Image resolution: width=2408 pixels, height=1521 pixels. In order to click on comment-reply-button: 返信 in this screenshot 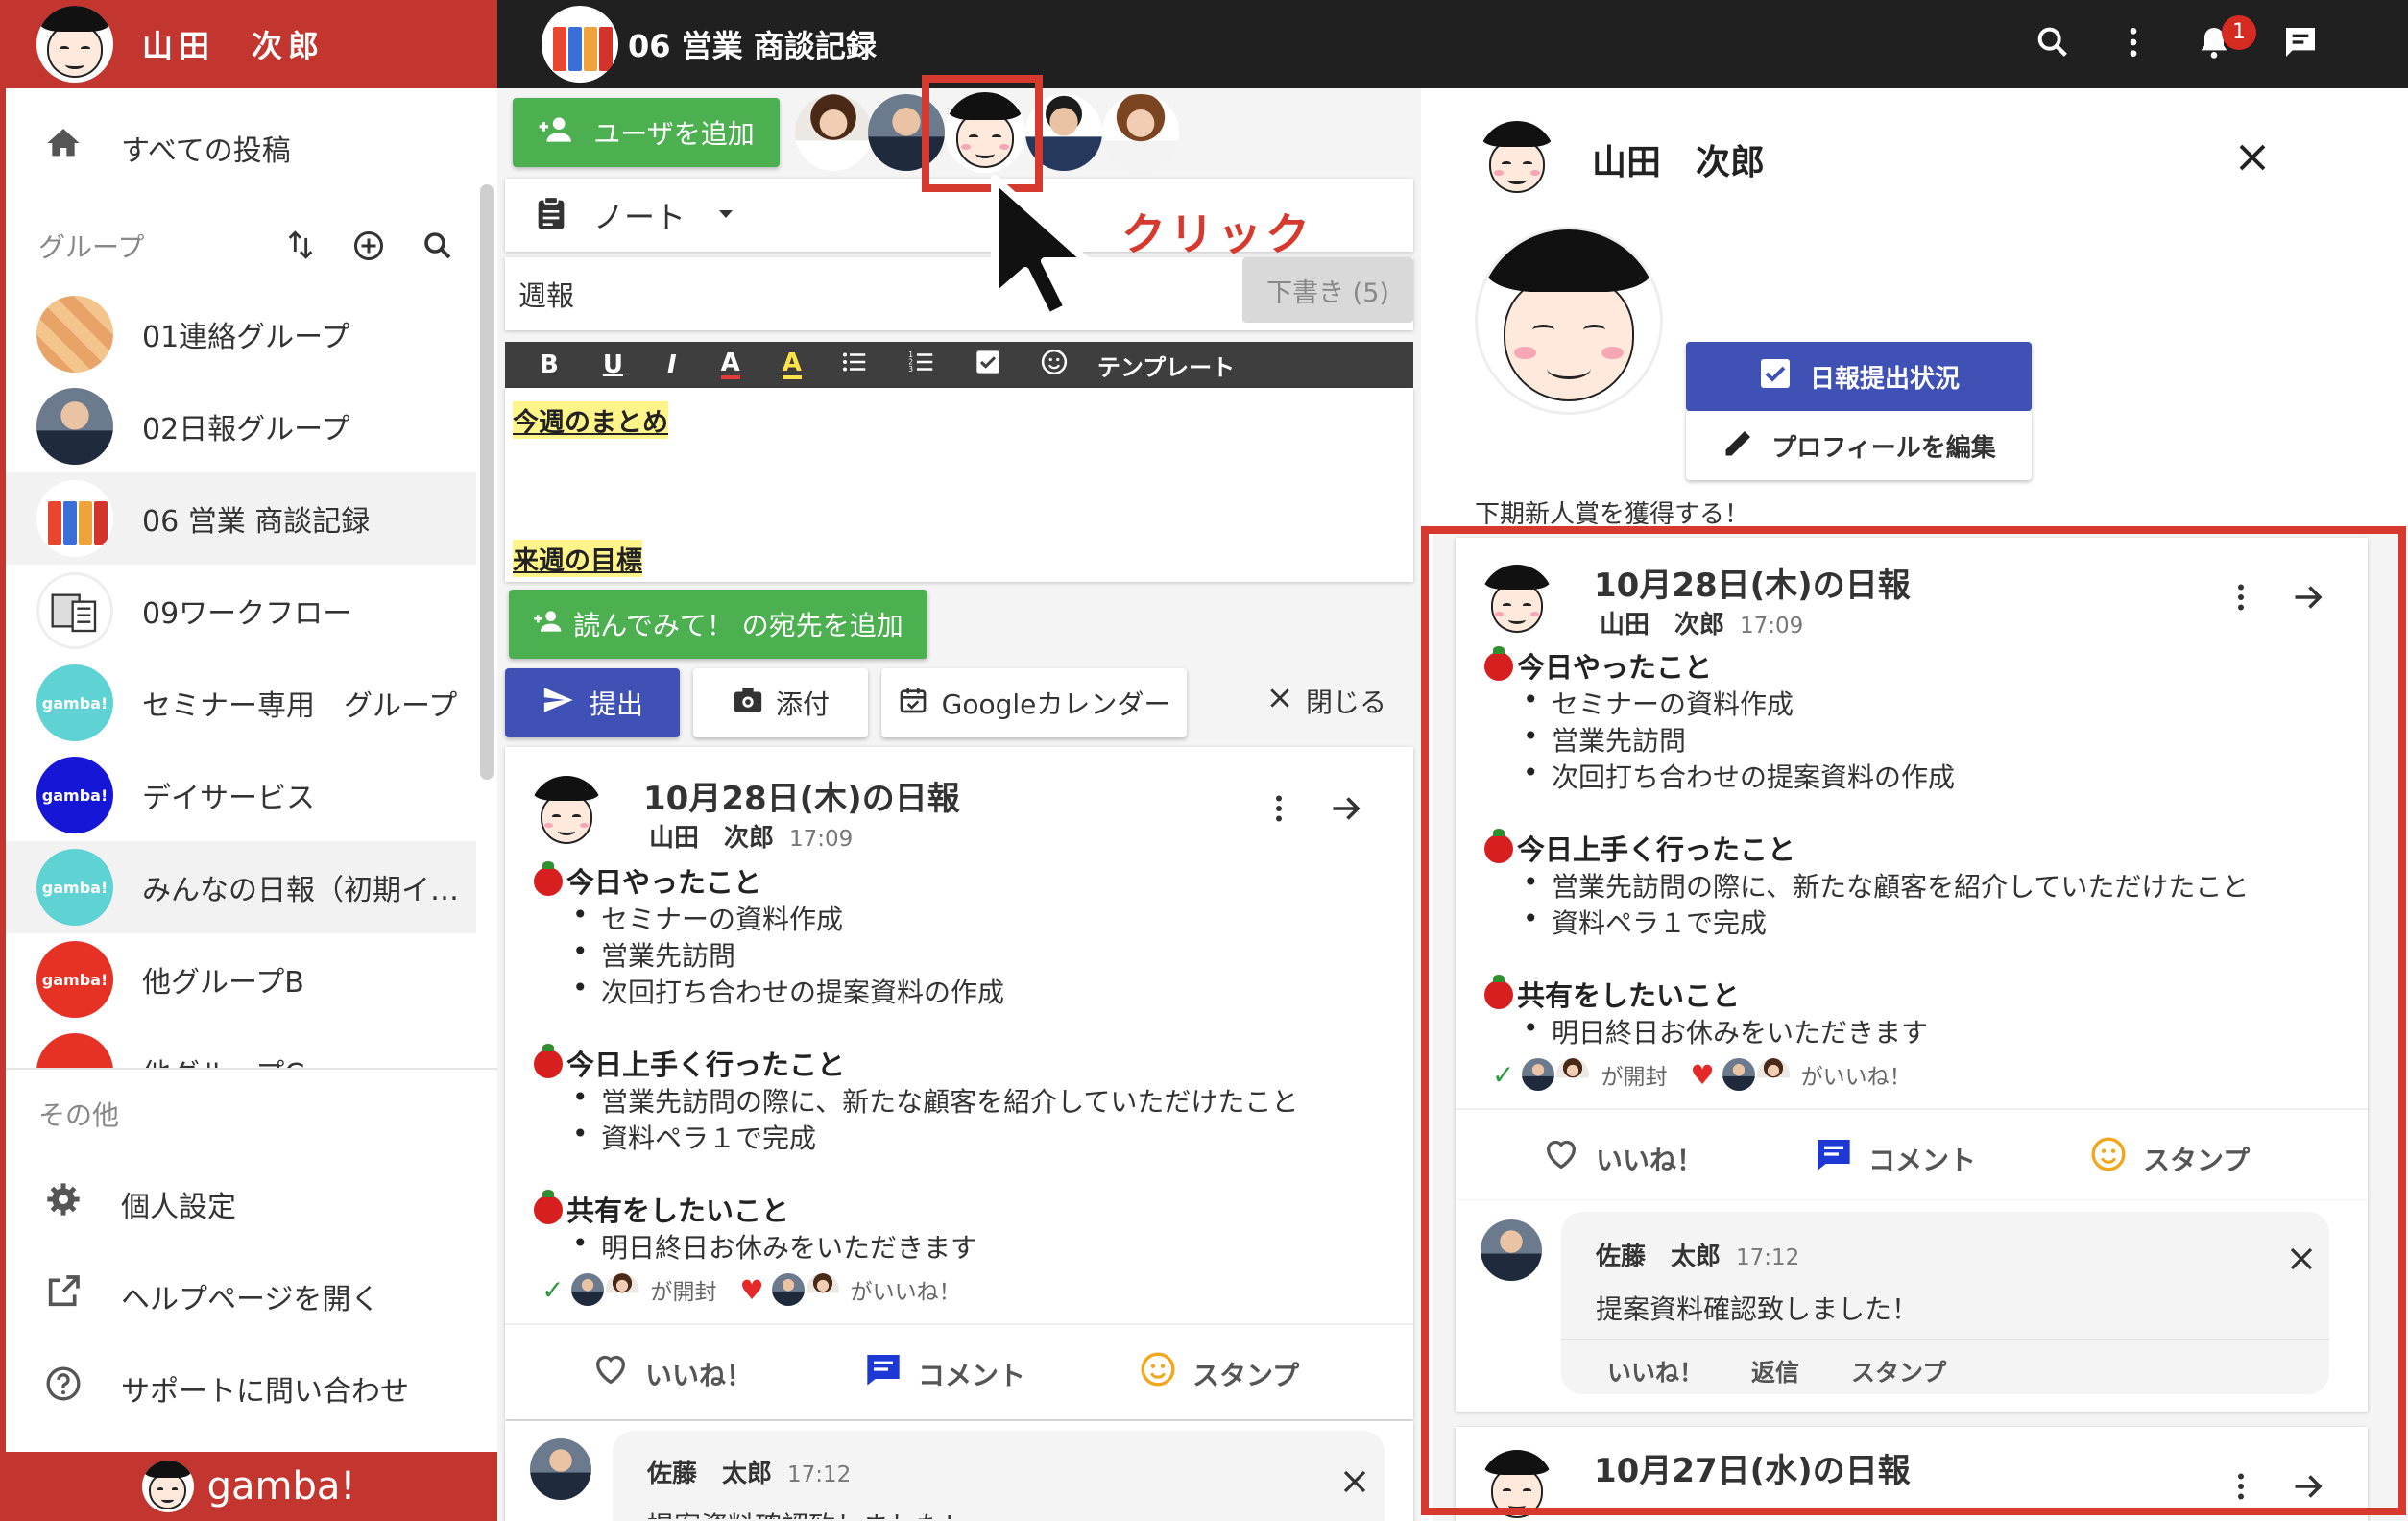, I will do `click(1775, 1371)`.